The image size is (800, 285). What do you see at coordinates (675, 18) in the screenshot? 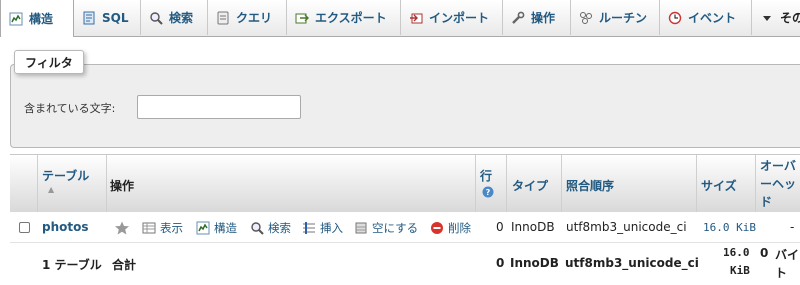
I see `clock-icon` at bounding box center [675, 18].